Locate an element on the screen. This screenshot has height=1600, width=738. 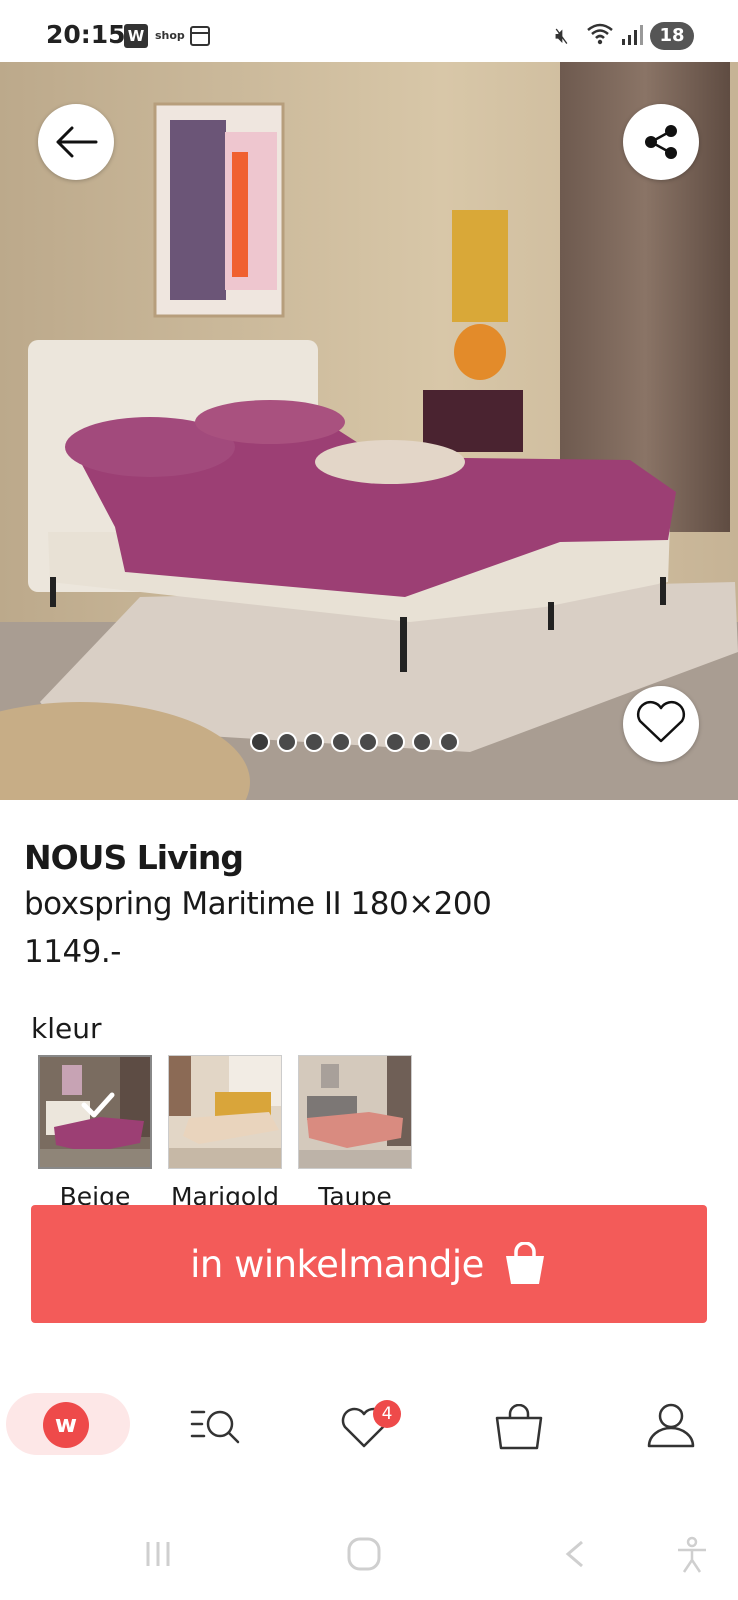
marigold-thumbnail is located at coordinates (225, 1112).